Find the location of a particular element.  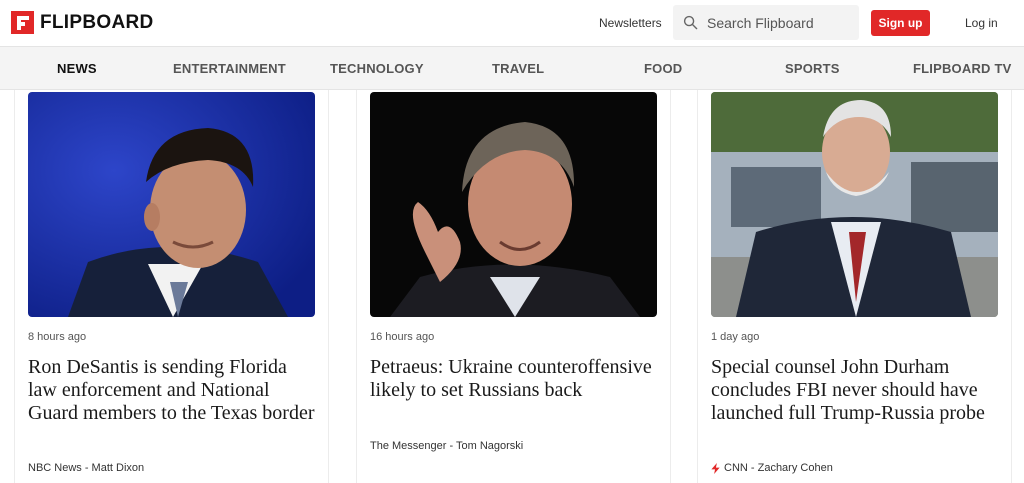

flipboard-logo-icon is located at coordinates (22, 22).